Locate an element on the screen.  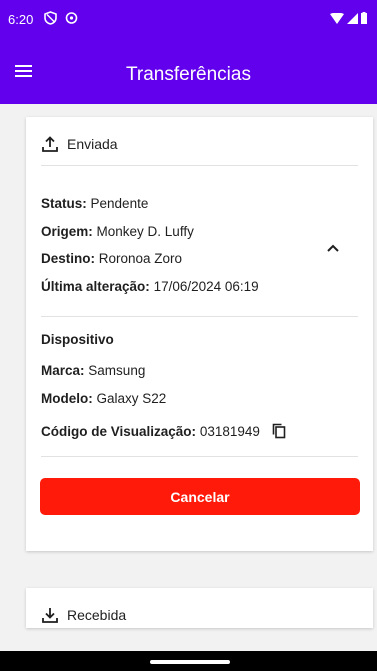
shield-icon is located at coordinates (50, 18).